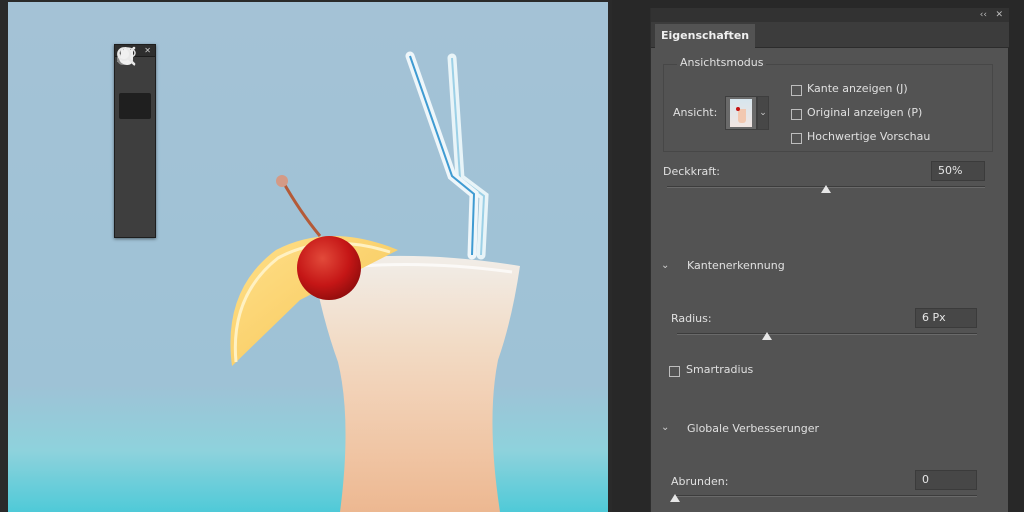 Image resolution: width=1024 pixels, height=512 pixels. I want to click on zoom-tool, so click(134, 143).